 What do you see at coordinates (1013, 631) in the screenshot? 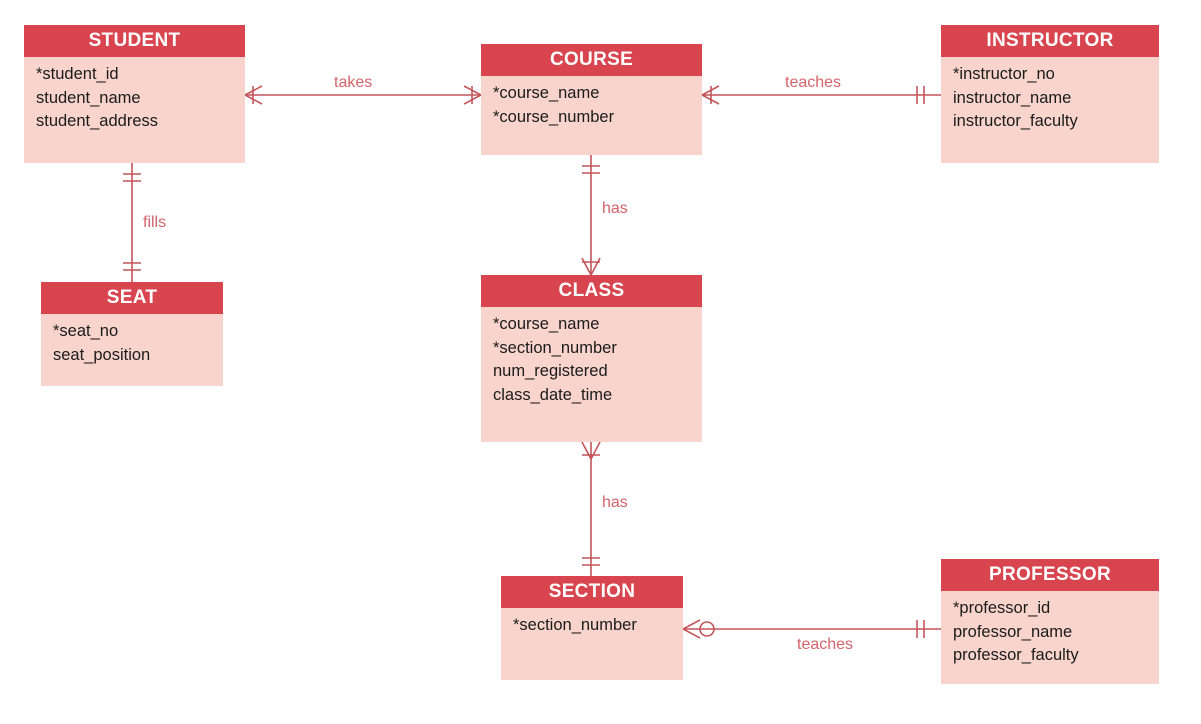
I see `attribute: professor_name` at bounding box center [1013, 631].